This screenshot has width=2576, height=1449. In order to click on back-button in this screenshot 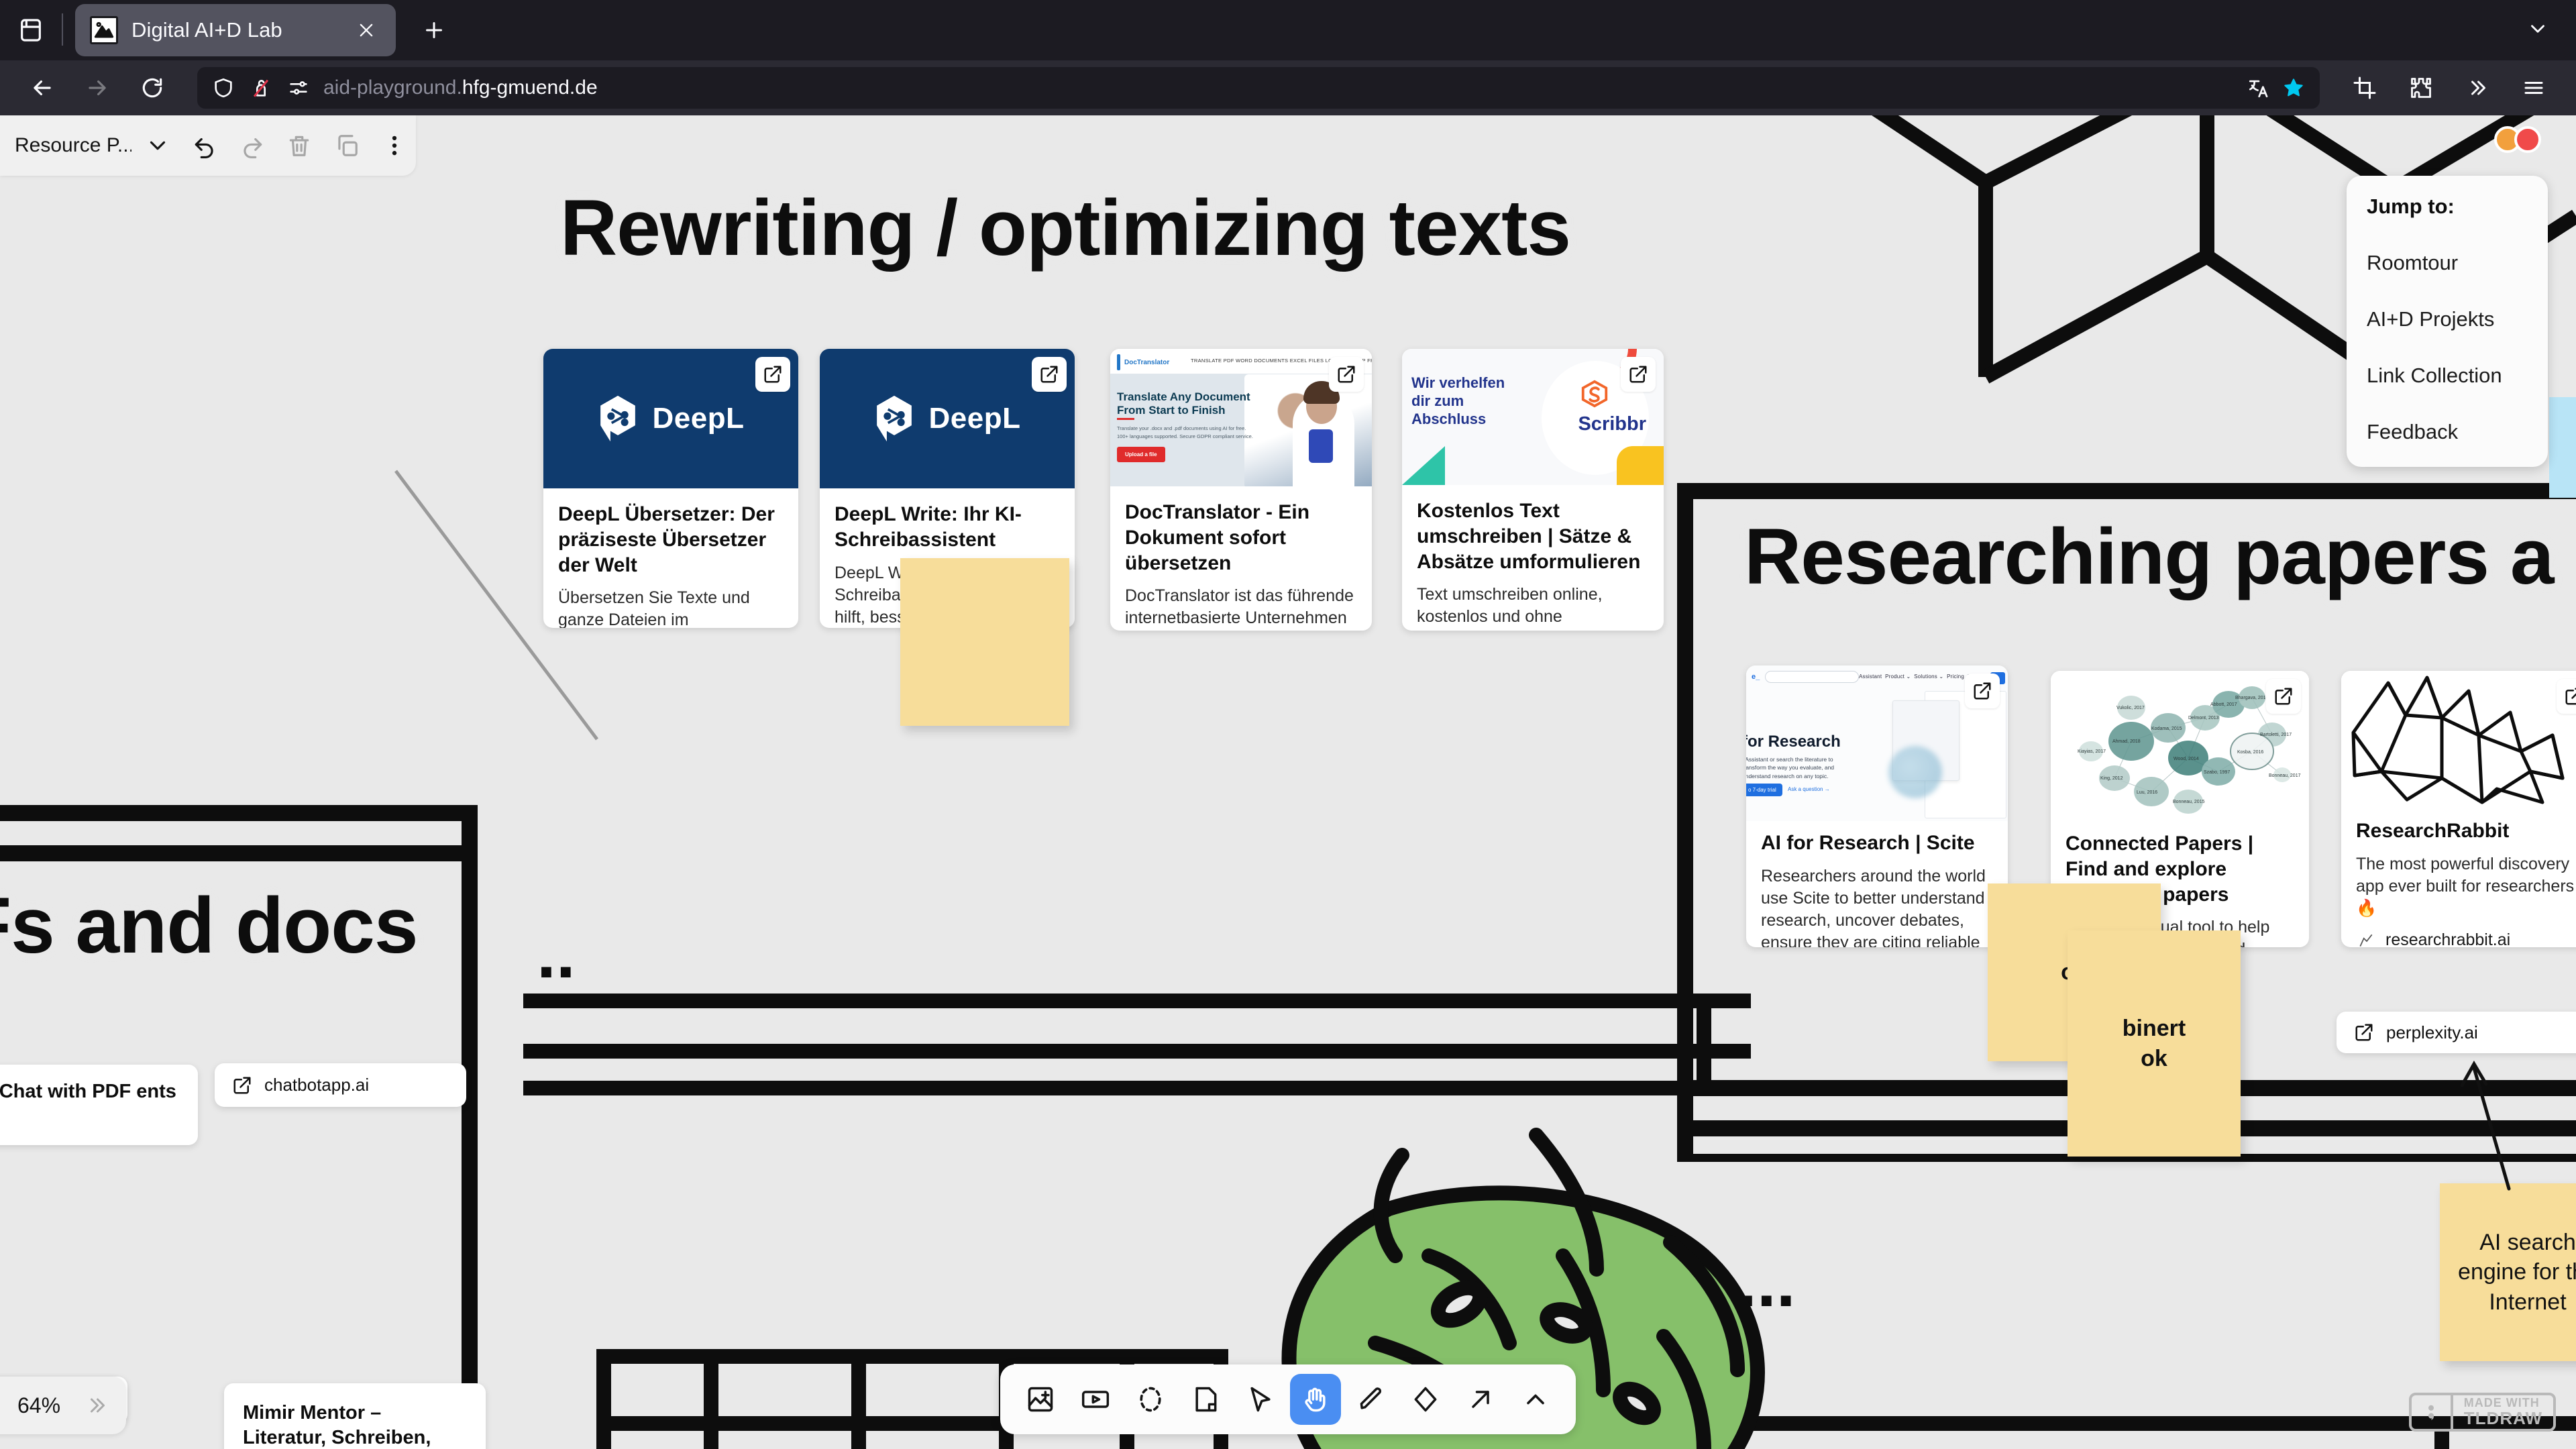, I will do `click(42, 88)`.